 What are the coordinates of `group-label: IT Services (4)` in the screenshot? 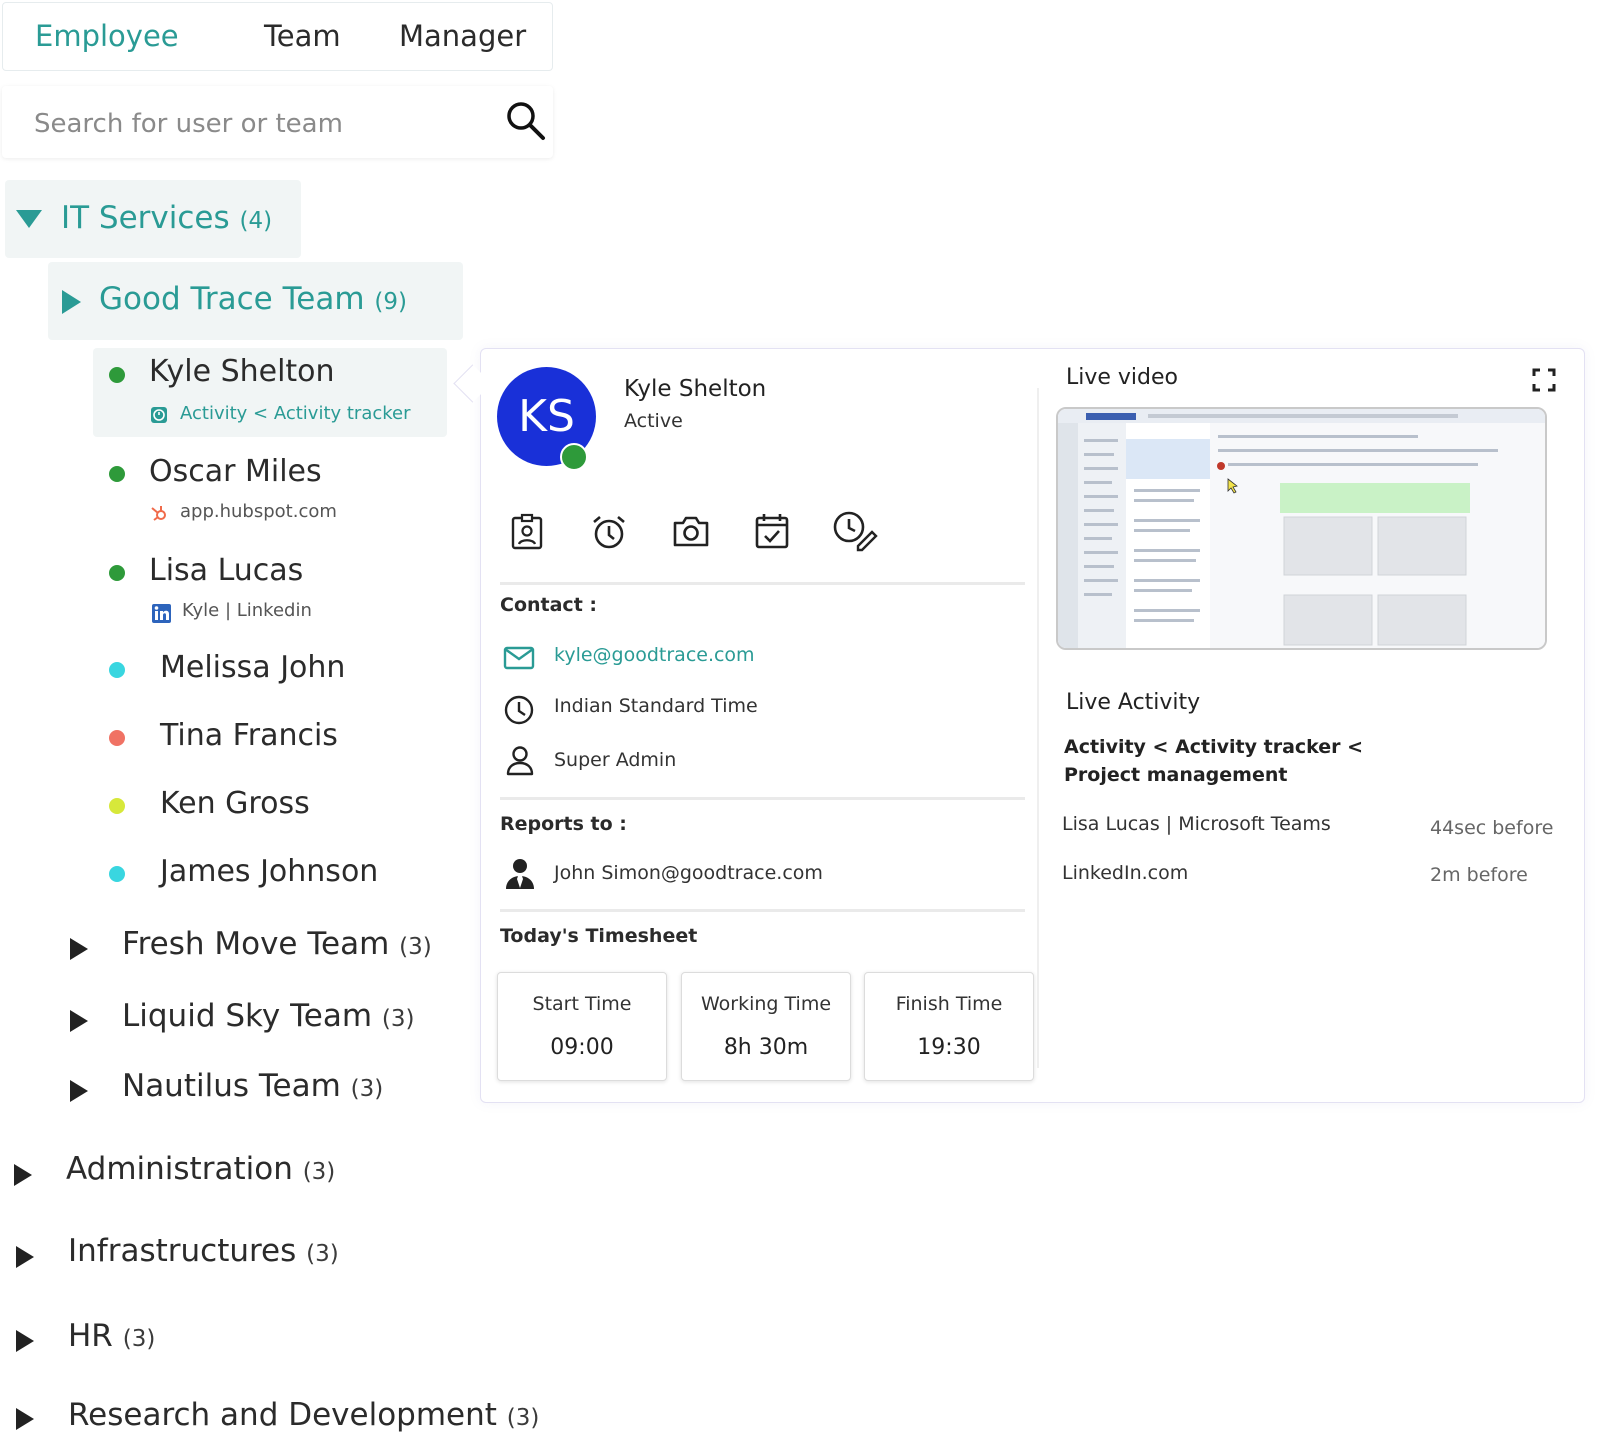 It's located at (166, 218).